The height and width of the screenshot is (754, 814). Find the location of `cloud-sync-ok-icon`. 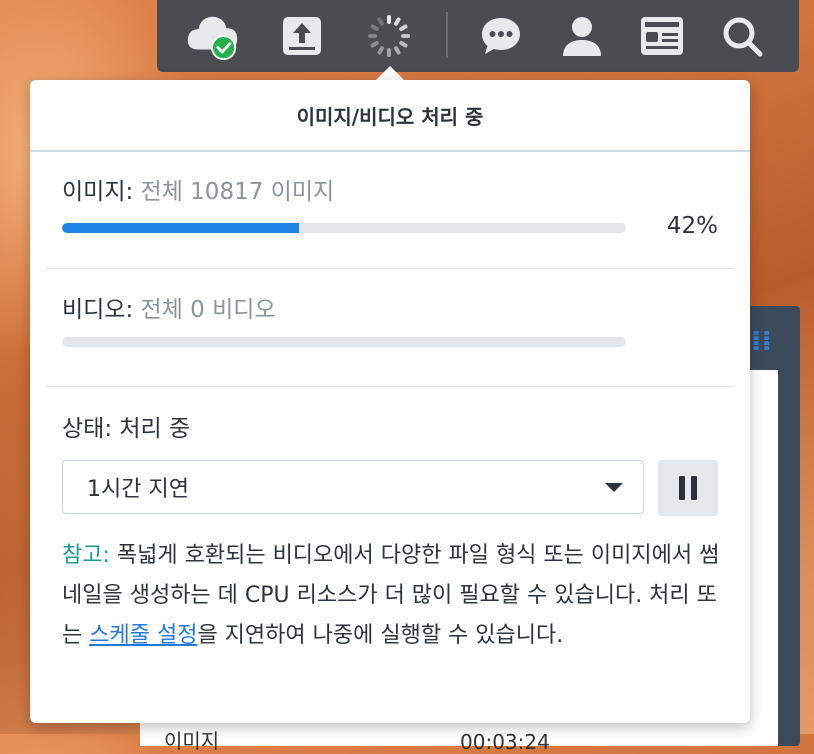

cloud-sync-ok-icon is located at coordinates (213, 36).